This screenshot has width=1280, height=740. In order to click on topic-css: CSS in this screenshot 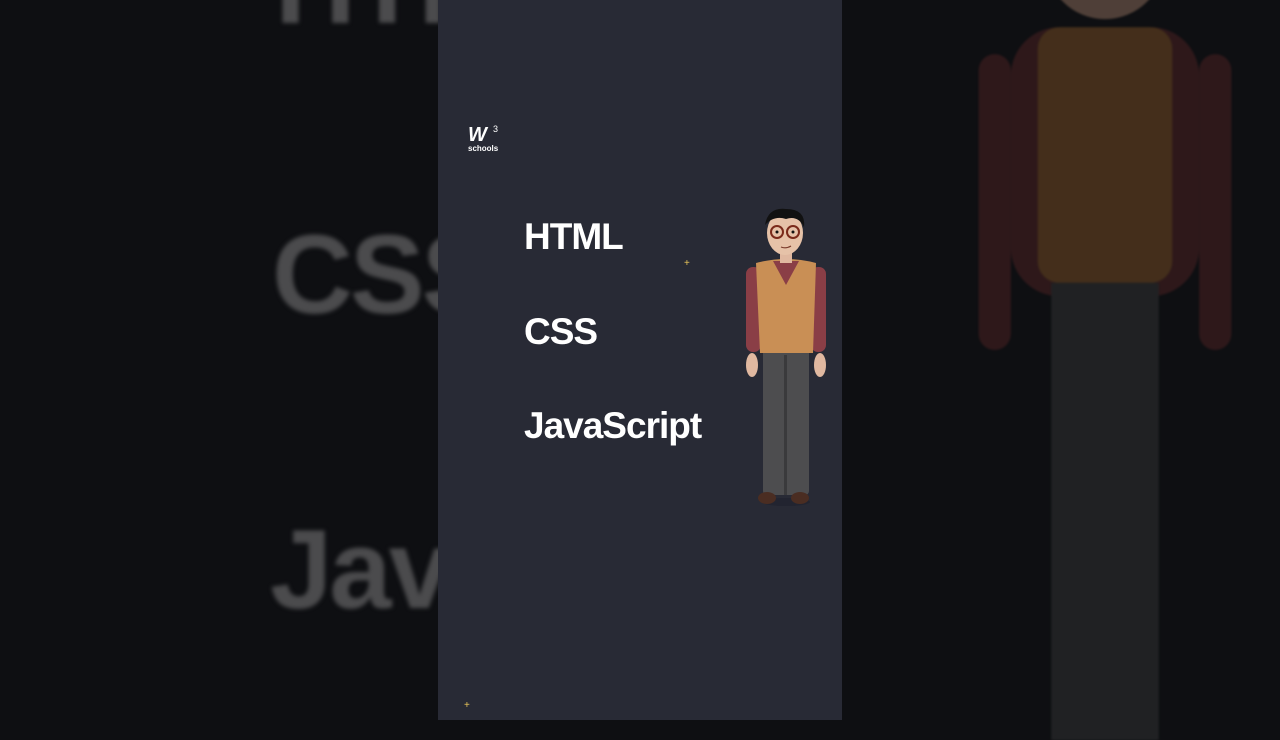, I will do `click(561, 331)`.